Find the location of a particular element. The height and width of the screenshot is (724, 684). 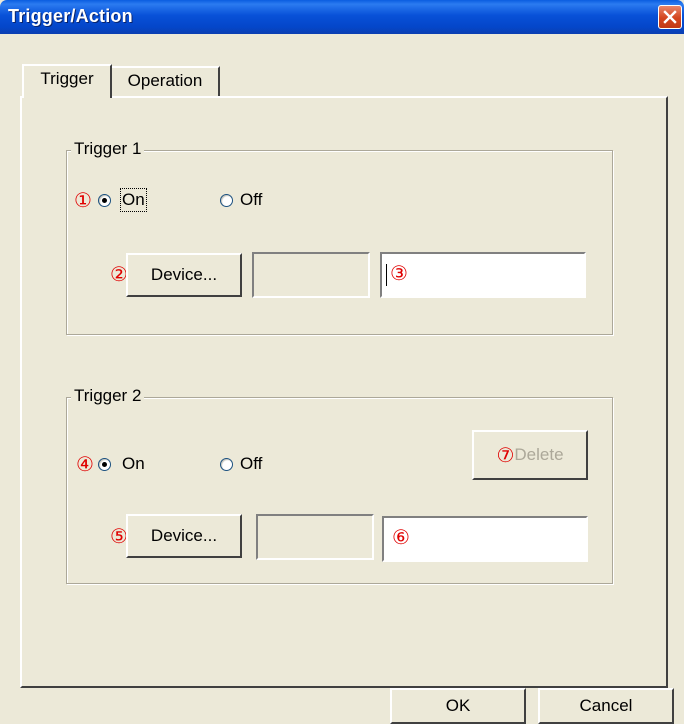

close-button is located at coordinates (670, 17).